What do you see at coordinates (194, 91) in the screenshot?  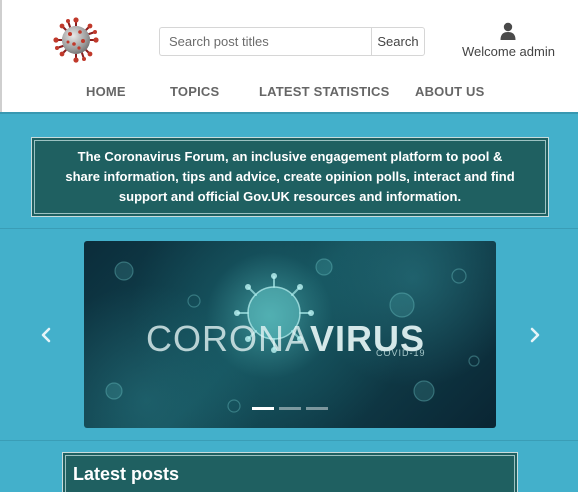 I see `nav-item-topics: TOPICS` at bounding box center [194, 91].